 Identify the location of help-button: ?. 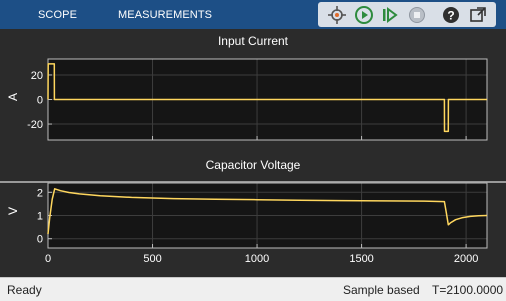
(451, 15).